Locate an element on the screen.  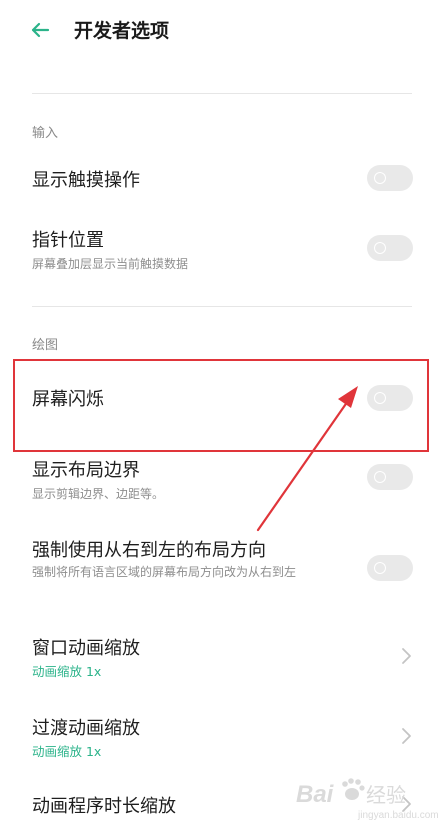
row-layout-bounds: 显示布局边界 显示剪辑边界、边距等。 is located at coordinates (222, 480).